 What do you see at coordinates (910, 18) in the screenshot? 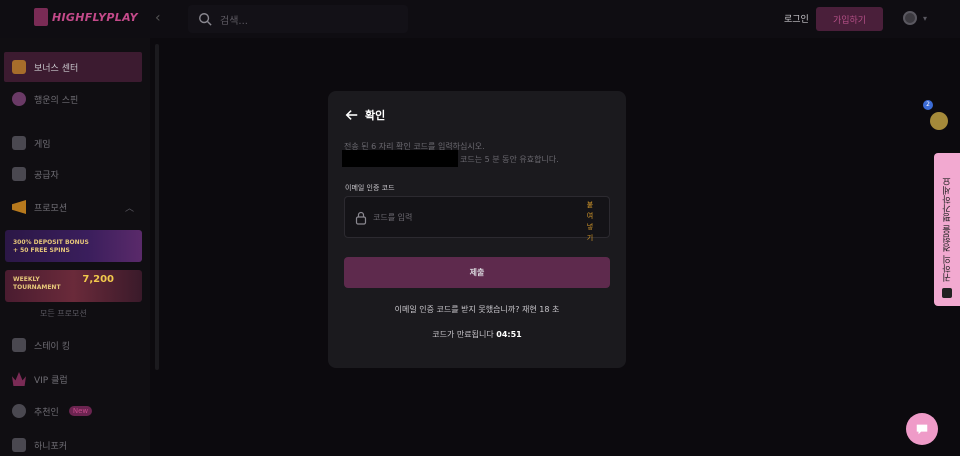
I see `flag-icon` at bounding box center [910, 18].